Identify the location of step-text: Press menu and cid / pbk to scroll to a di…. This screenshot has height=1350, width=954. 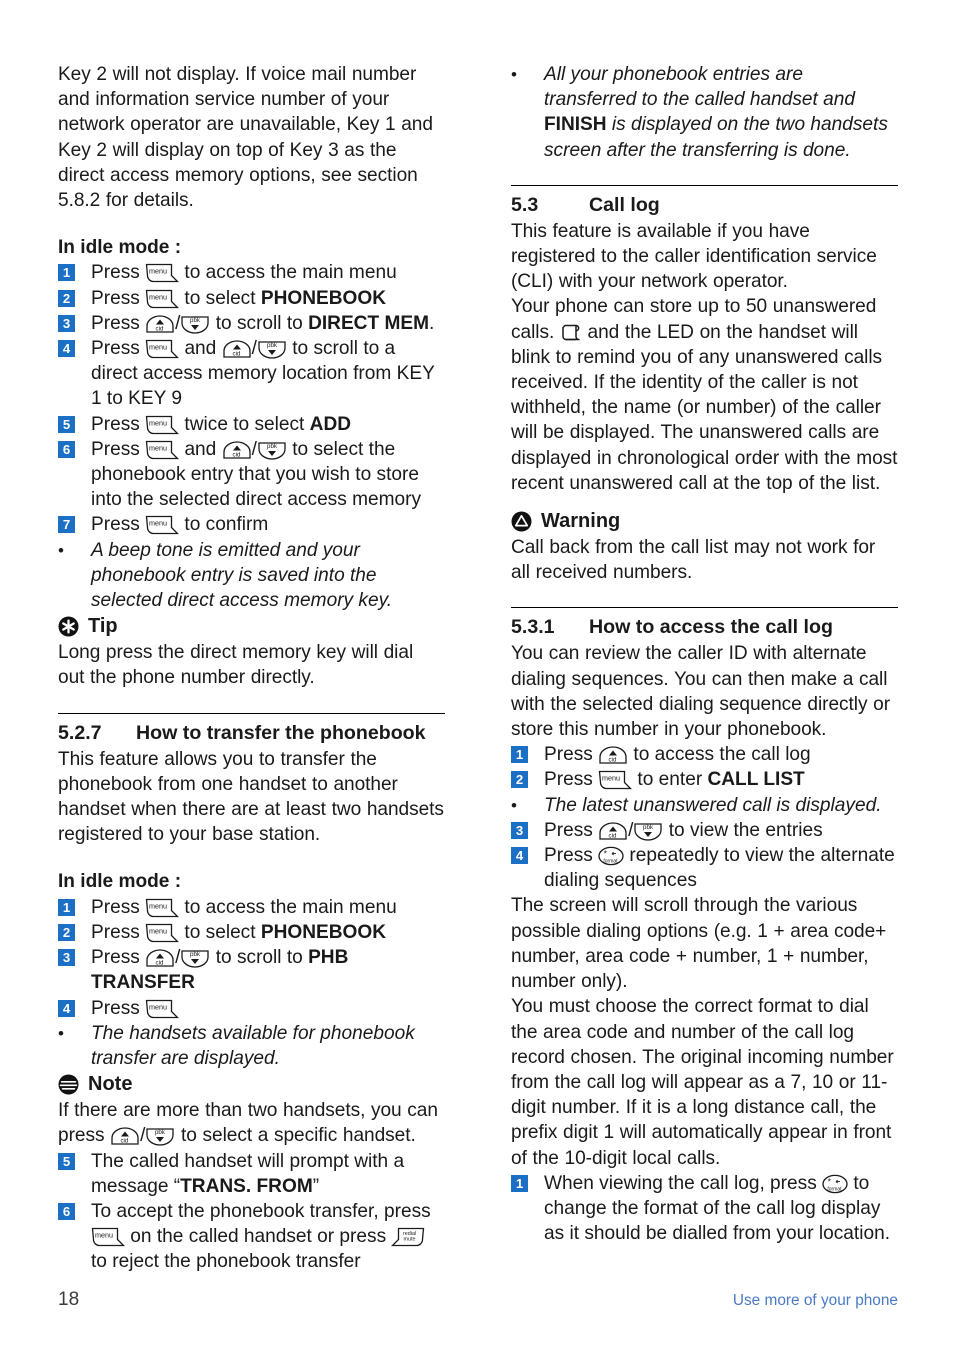
(263, 374).